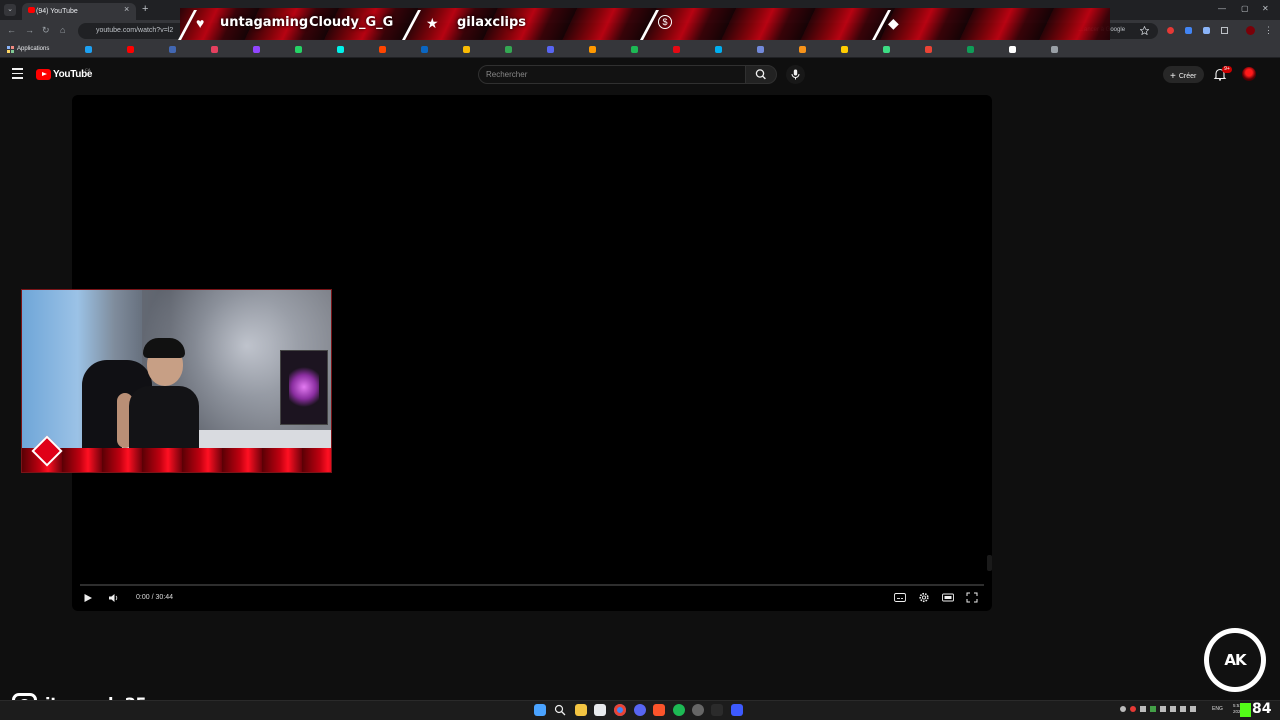 This screenshot has width=1280, height=720. Describe the element at coordinates (581, 710) in the screenshot. I see `file-explorer-icon` at that location.